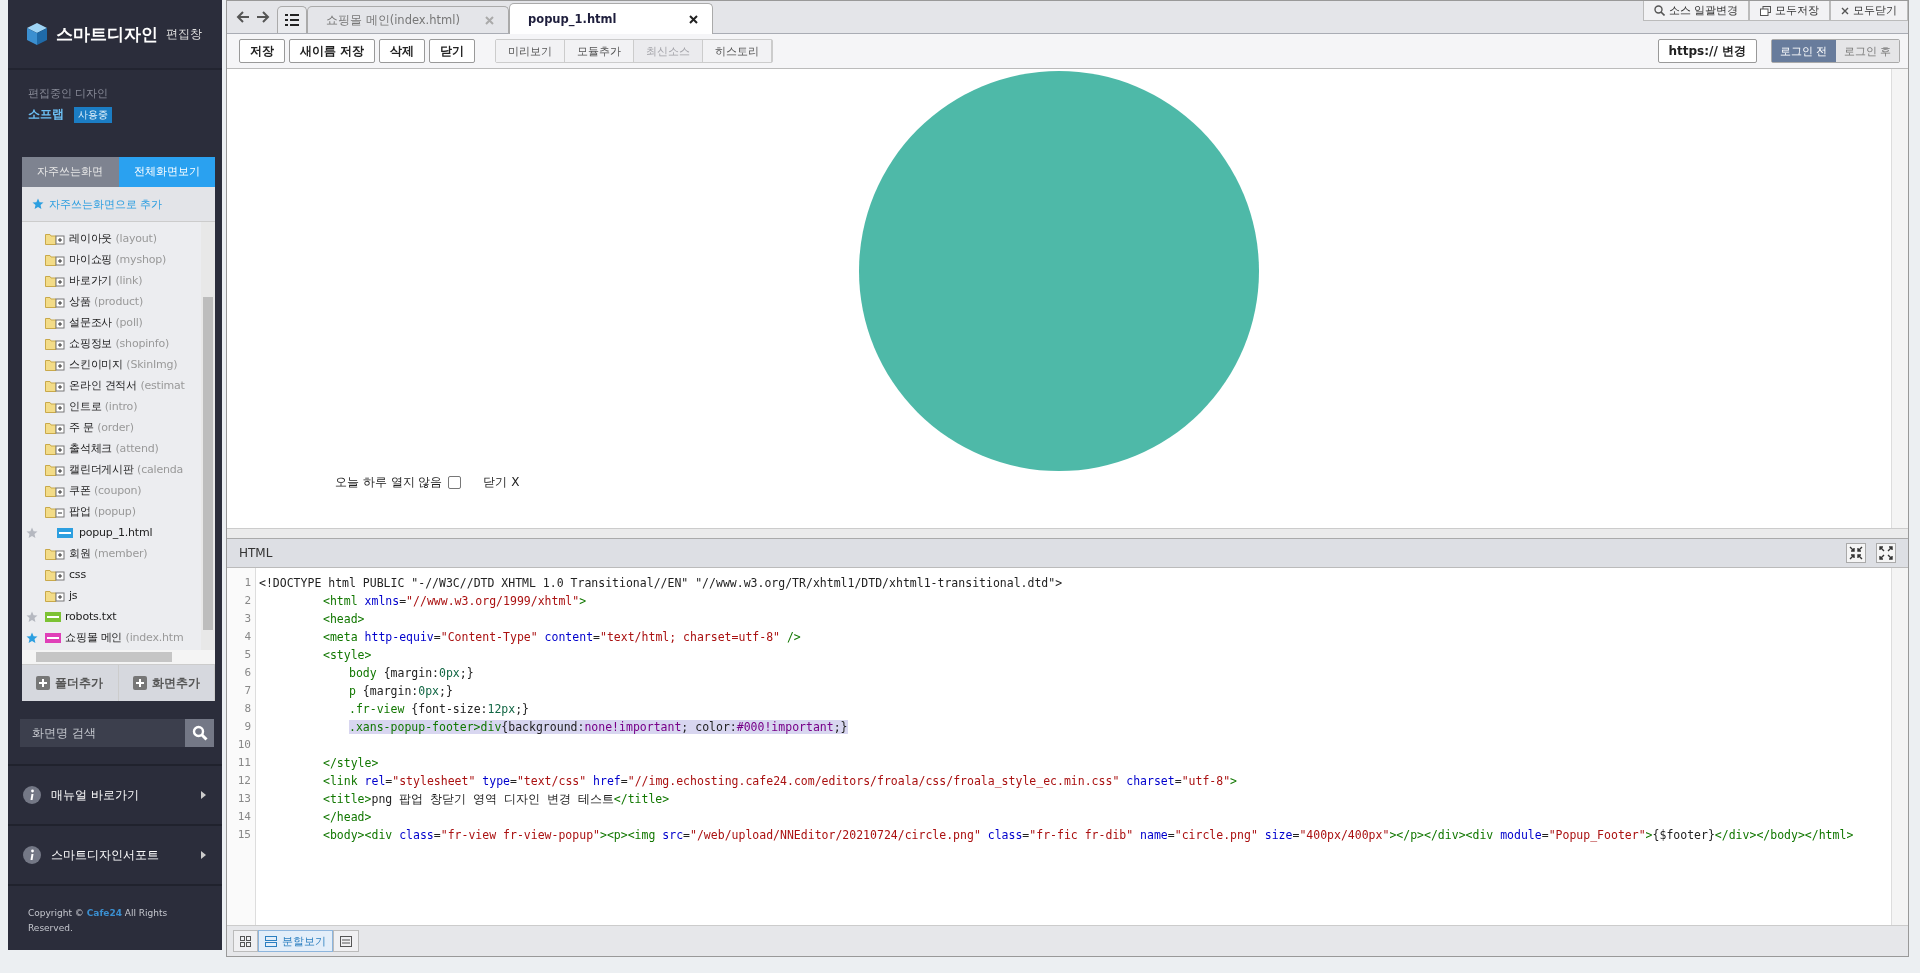 The width and height of the screenshot is (1920, 973). What do you see at coordinates (98, 921) in the screenshot?
I see `copyright-text: Copyright © Cafe24 All Rights Reserved.` at bounding box center [98, 921].